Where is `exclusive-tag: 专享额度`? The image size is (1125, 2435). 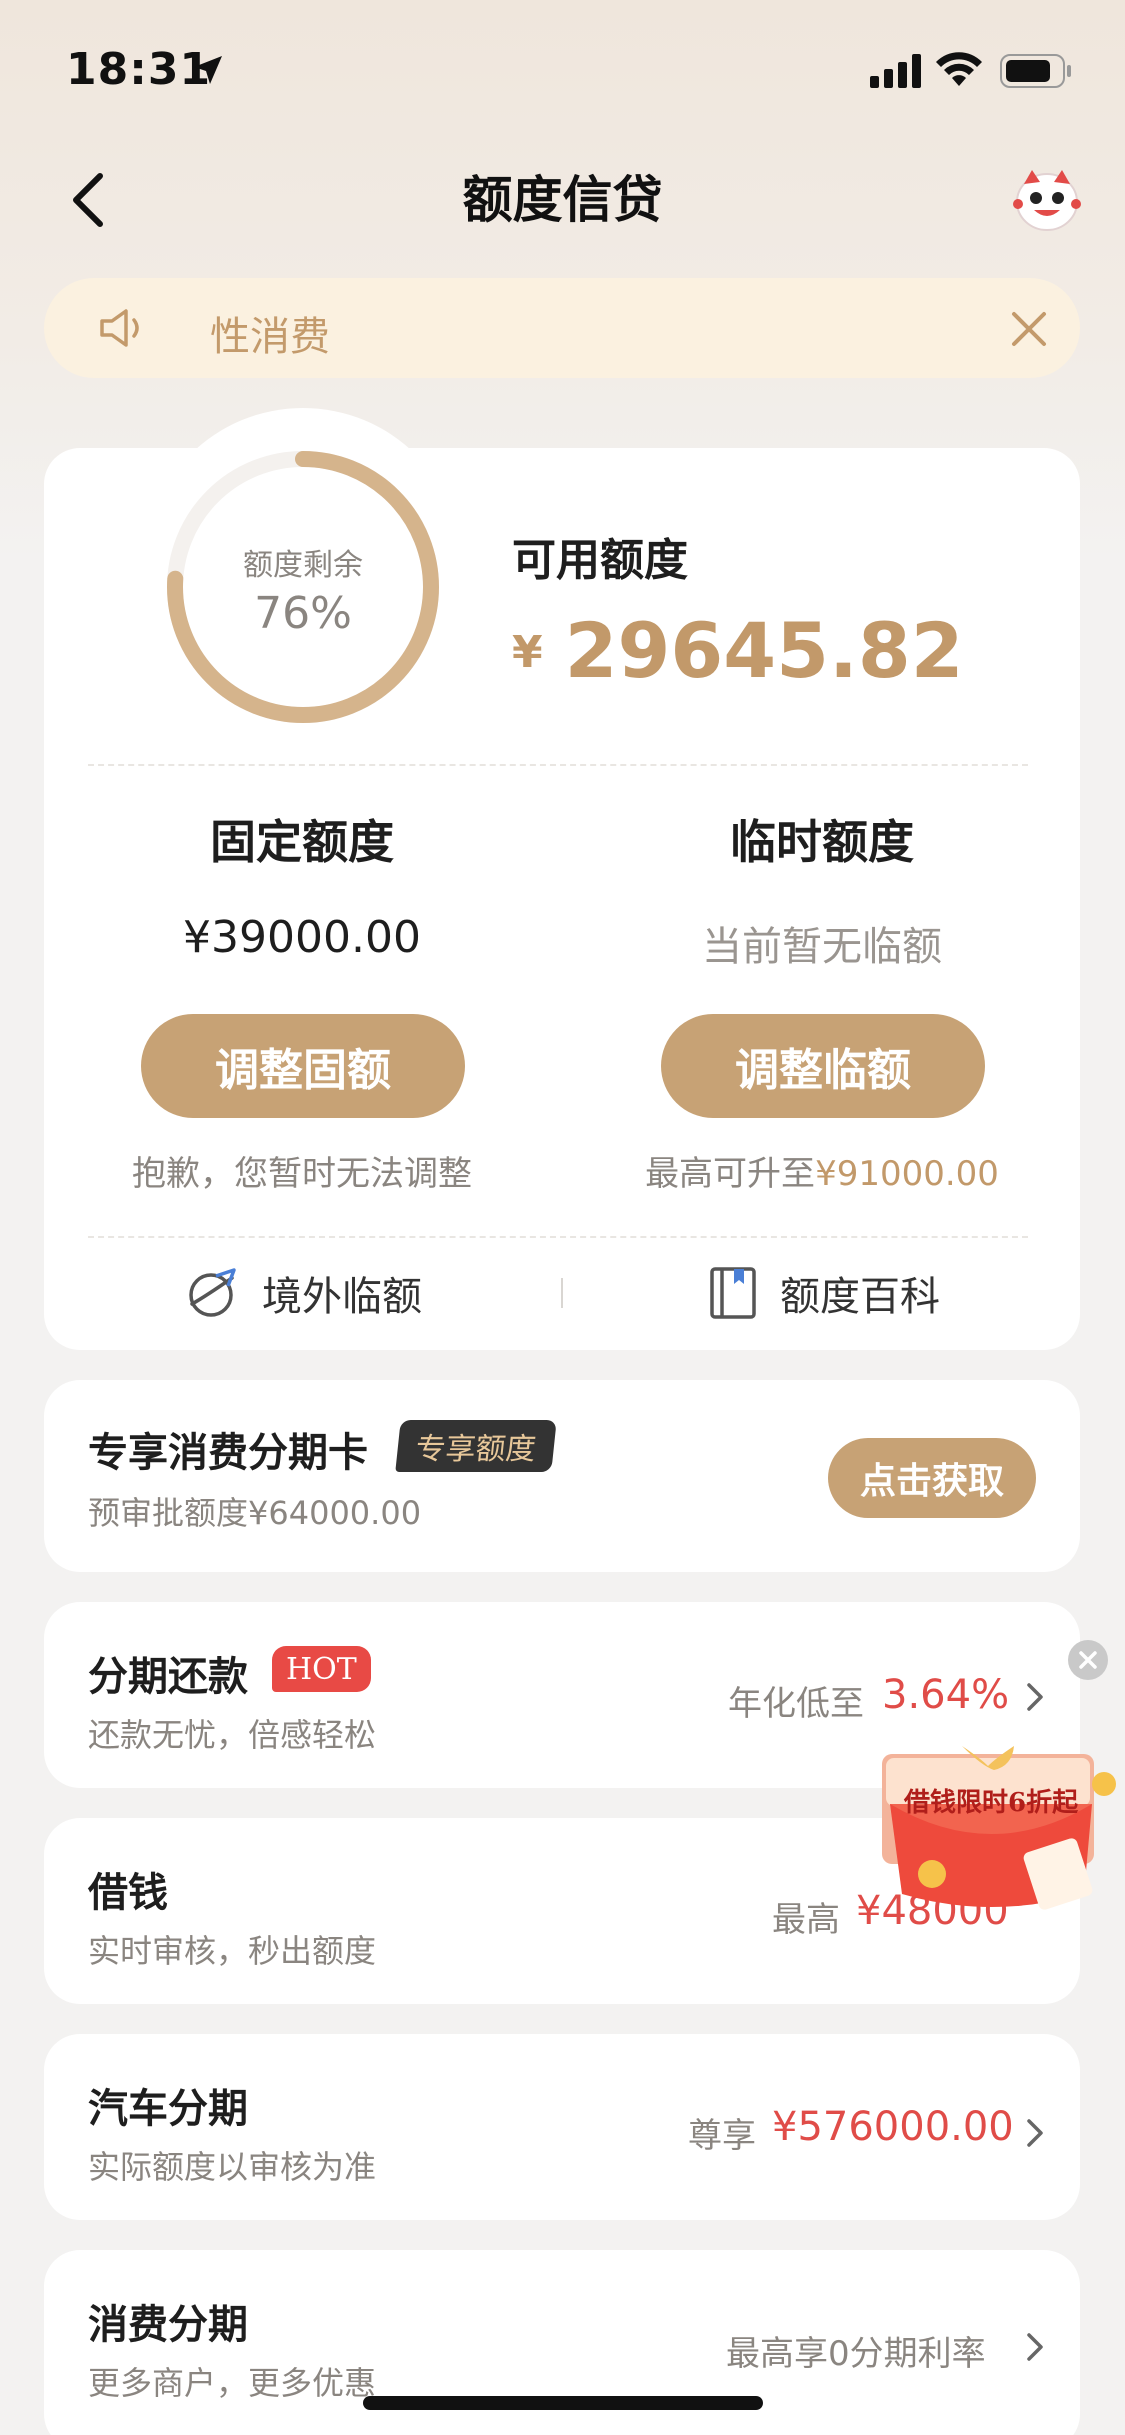
exclusive-tag: 专享额度 is located at coordinates (476, 1446).